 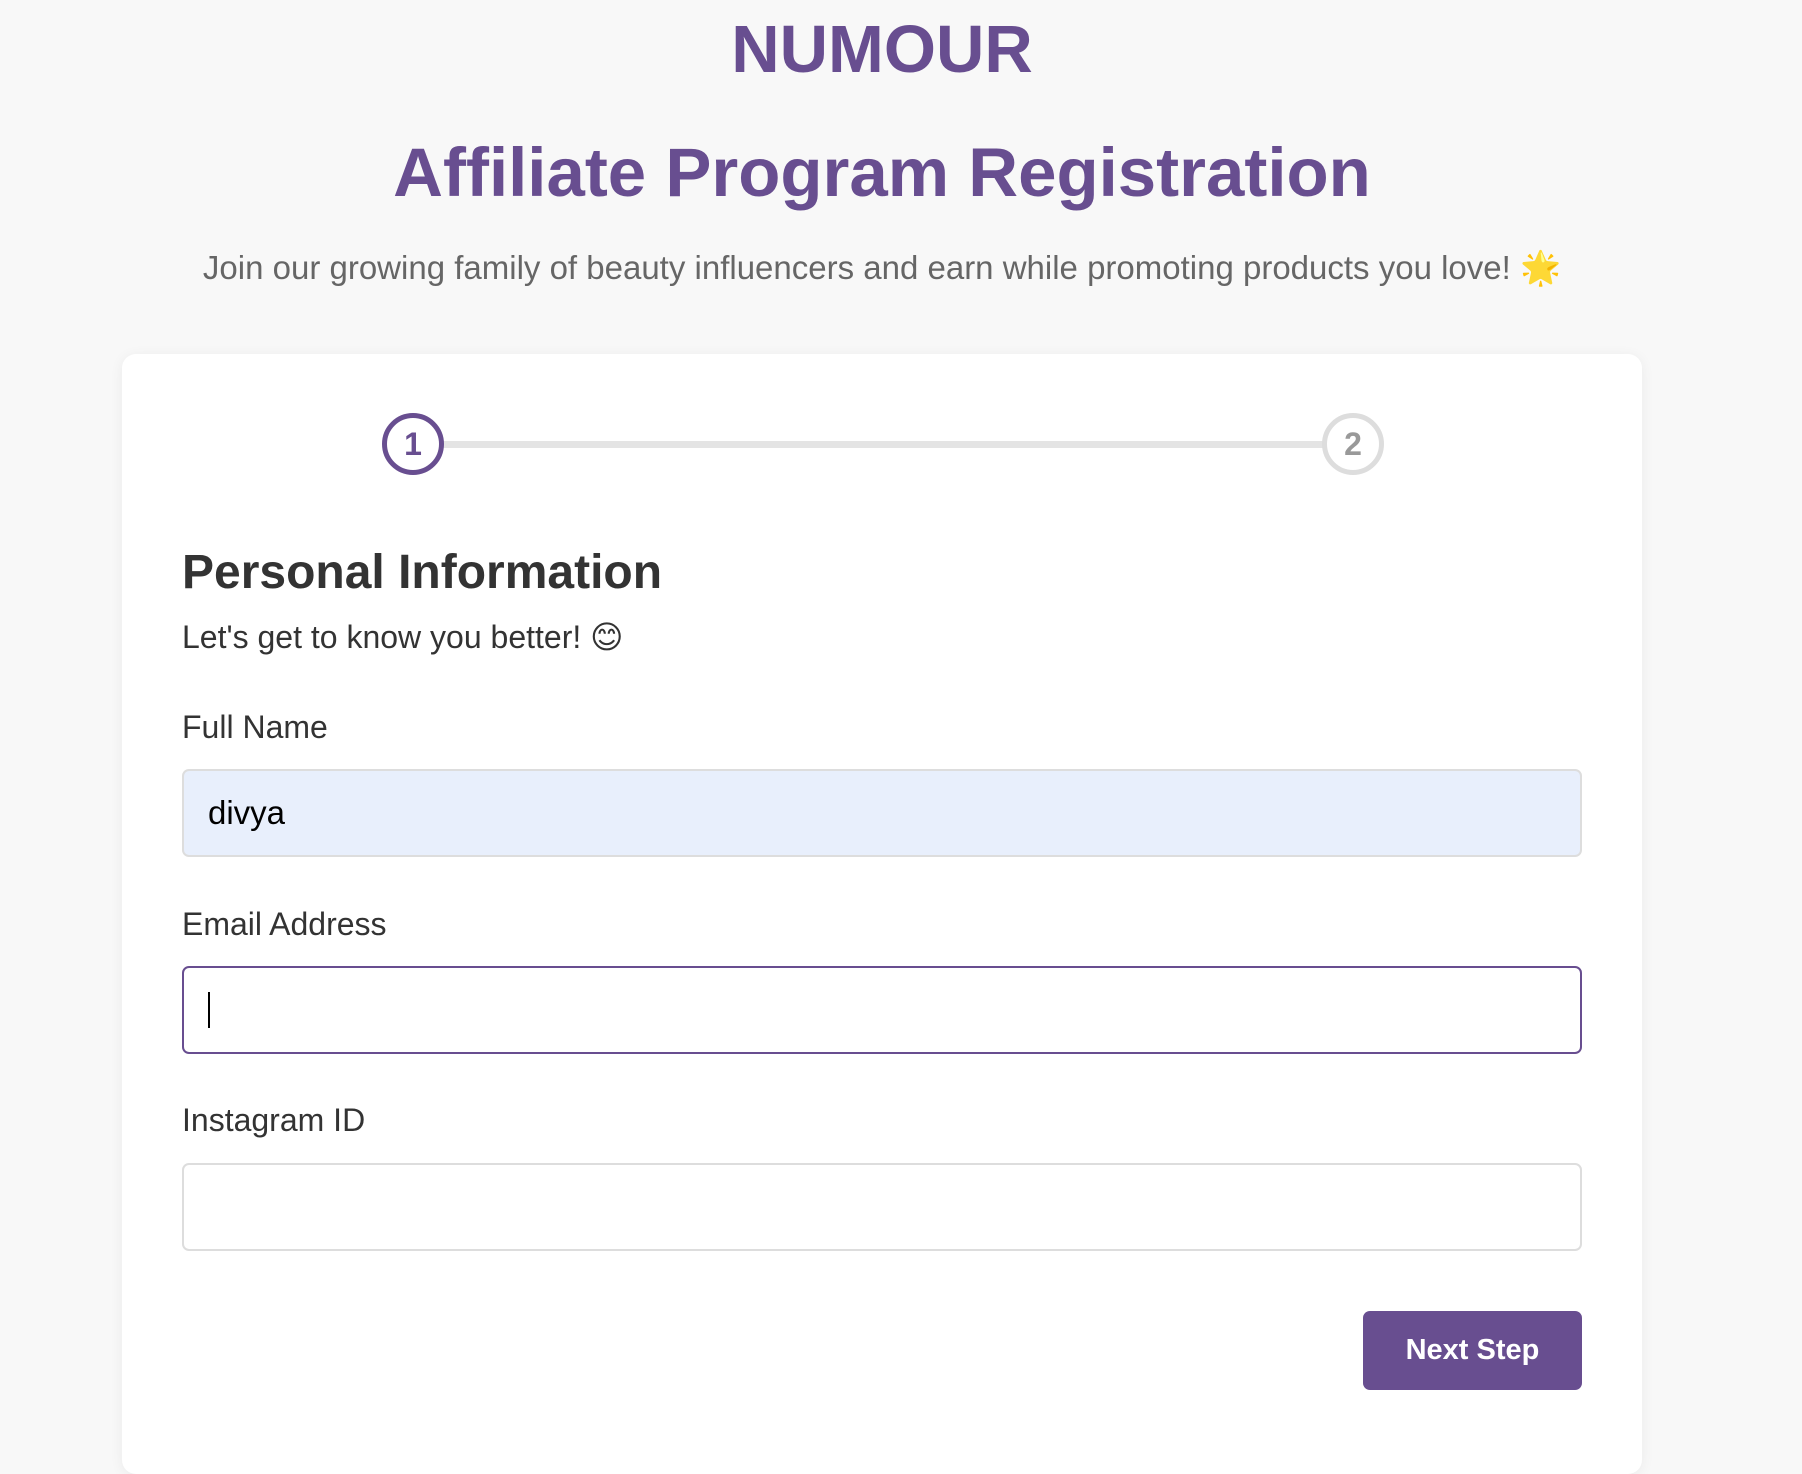 What do you see at coordinates (868, 444) in the screenshot?
I see `step-progress-line` at bounding box center [868, 444].